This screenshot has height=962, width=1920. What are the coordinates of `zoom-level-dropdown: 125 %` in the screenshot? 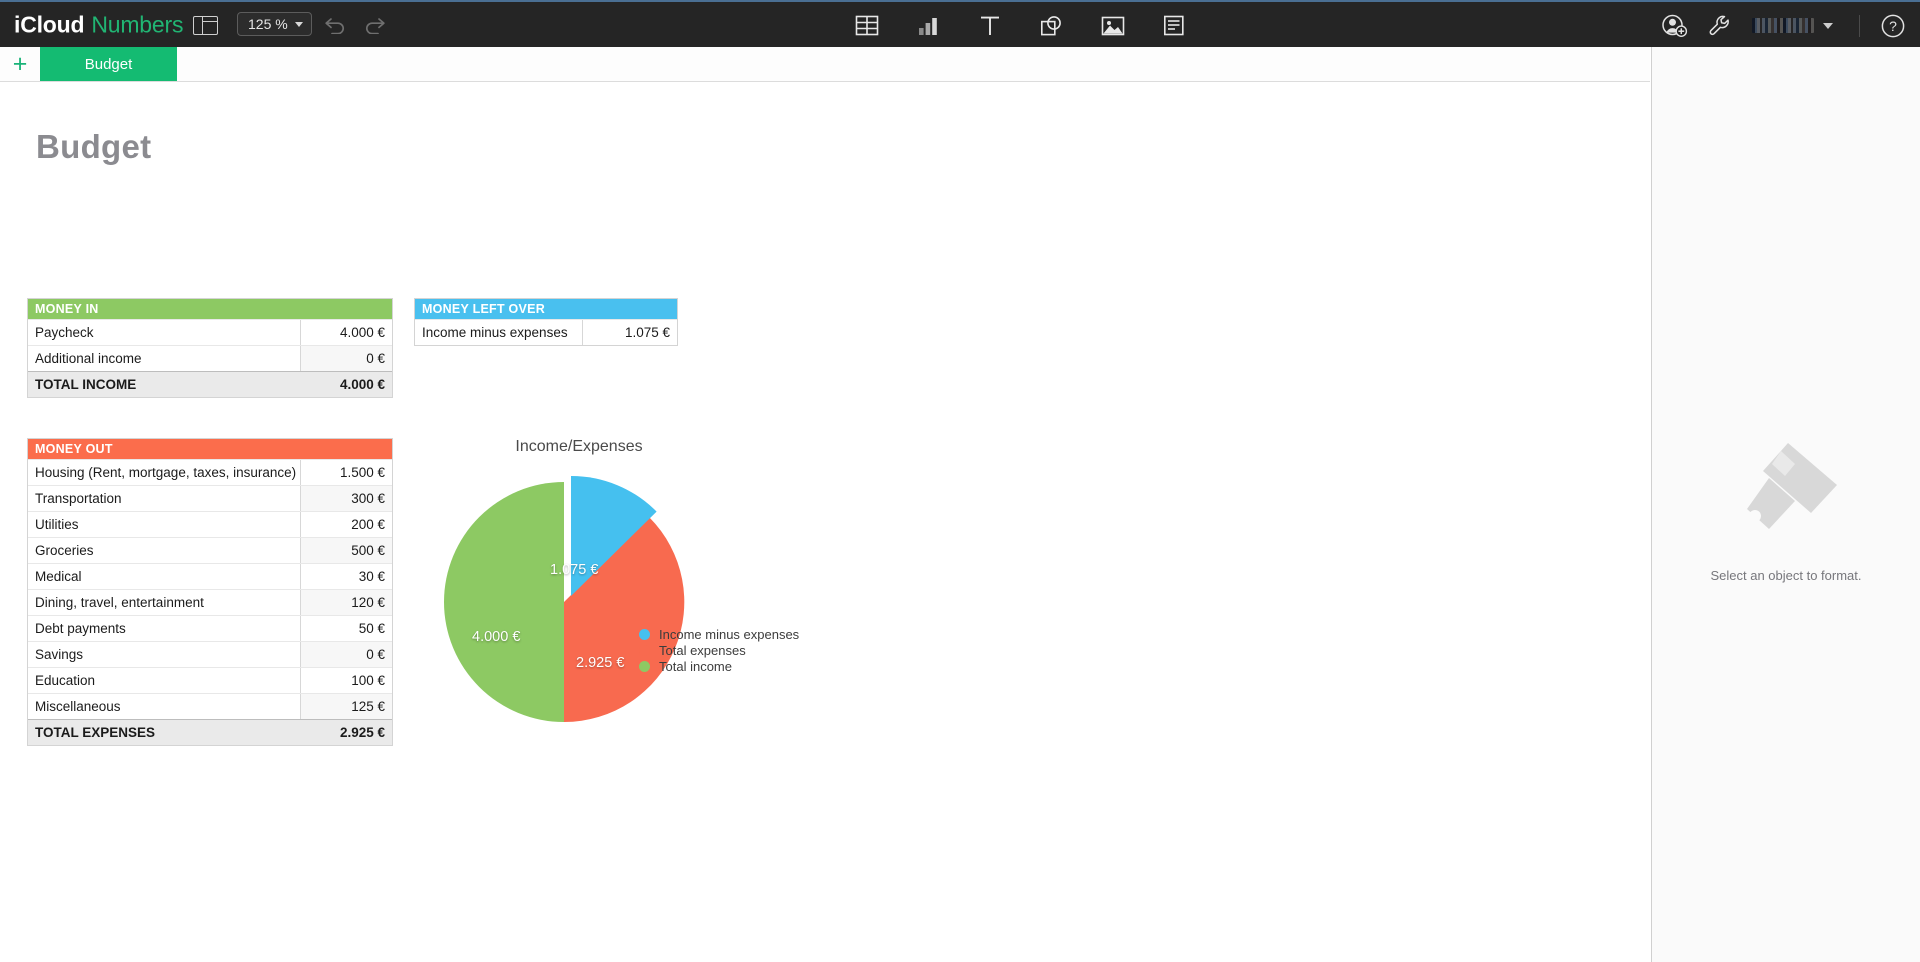 It's located at (274, 24).